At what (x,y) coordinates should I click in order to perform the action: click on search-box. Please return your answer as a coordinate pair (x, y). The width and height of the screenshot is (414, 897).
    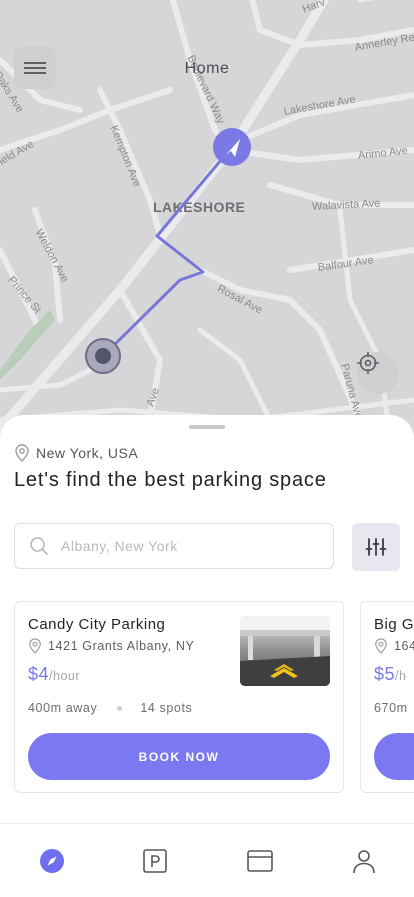
    Looking at the image, I should click on (174, 546).